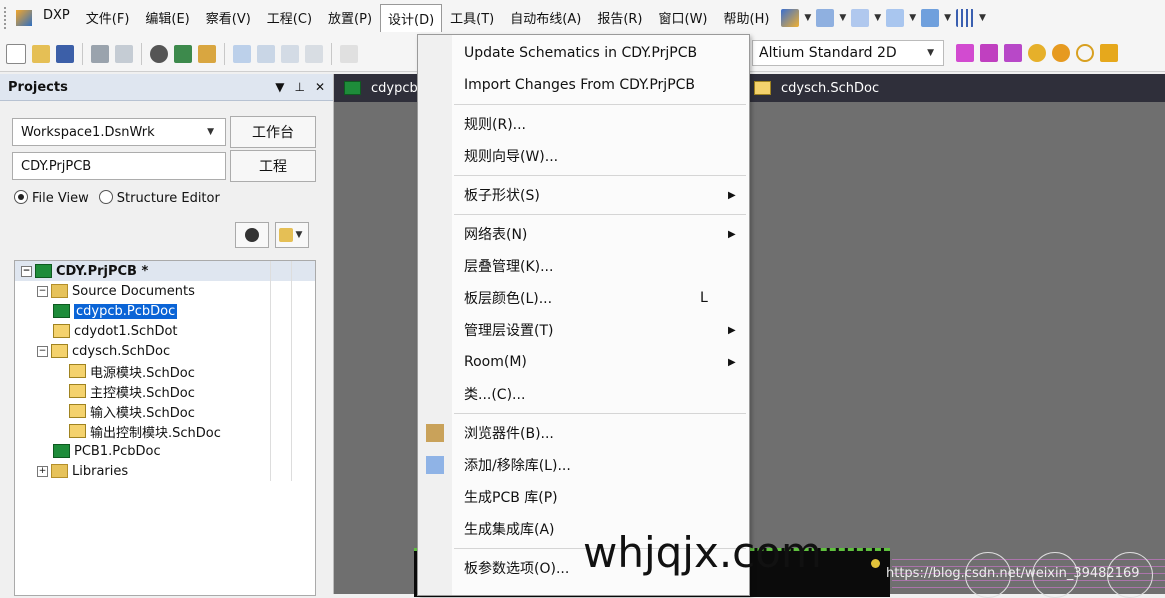 This screenshot has height=598, width=1165. Describe the element at coordinates (583, 85) in the screenshot. I see `design-menu-item: Import Changes From CDY.PrjPCB` at that location.